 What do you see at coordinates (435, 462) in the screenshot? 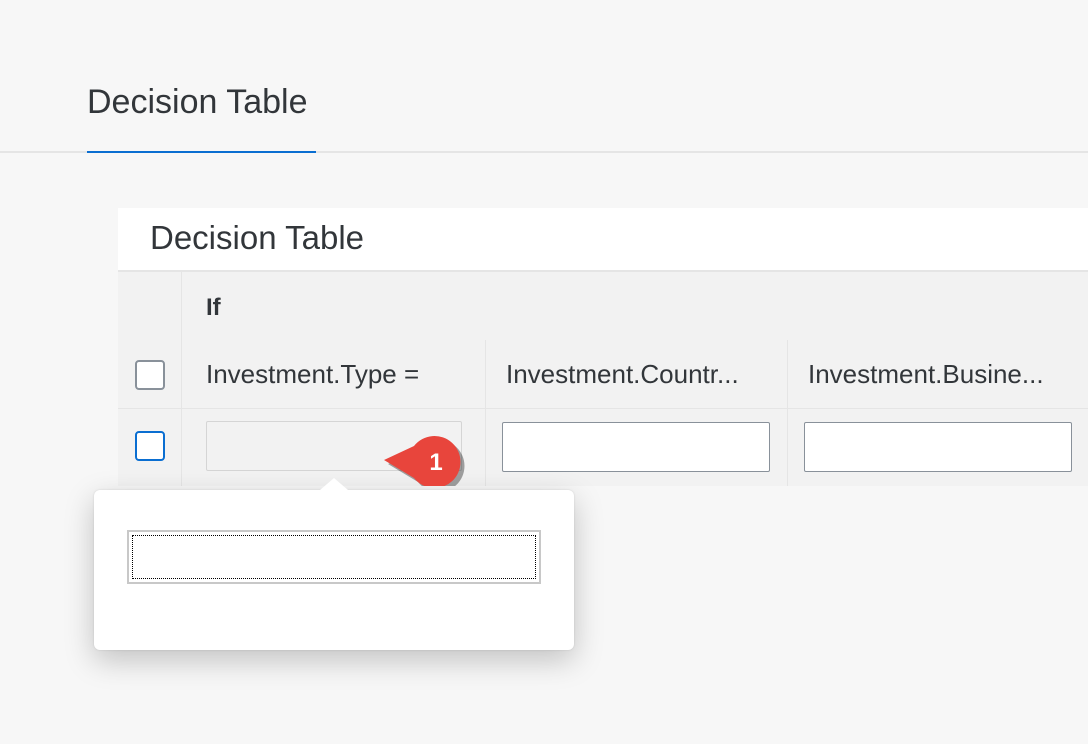
I see `step-marker-number: 1` at bounding box center [435, 462].